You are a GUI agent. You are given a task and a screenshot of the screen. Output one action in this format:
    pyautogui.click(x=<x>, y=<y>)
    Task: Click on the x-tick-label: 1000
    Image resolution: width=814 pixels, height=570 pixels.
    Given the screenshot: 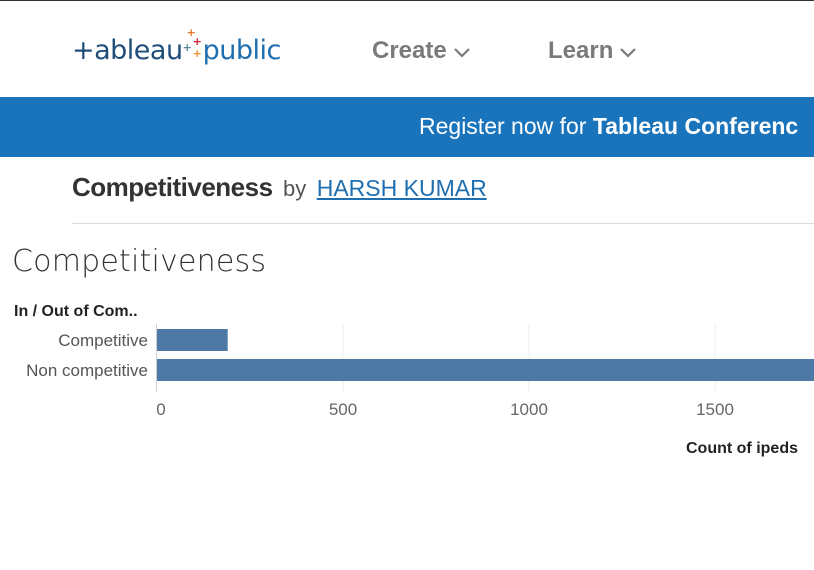 What is the action you would take?
    pyautogui.click(x=529, y=409)
    